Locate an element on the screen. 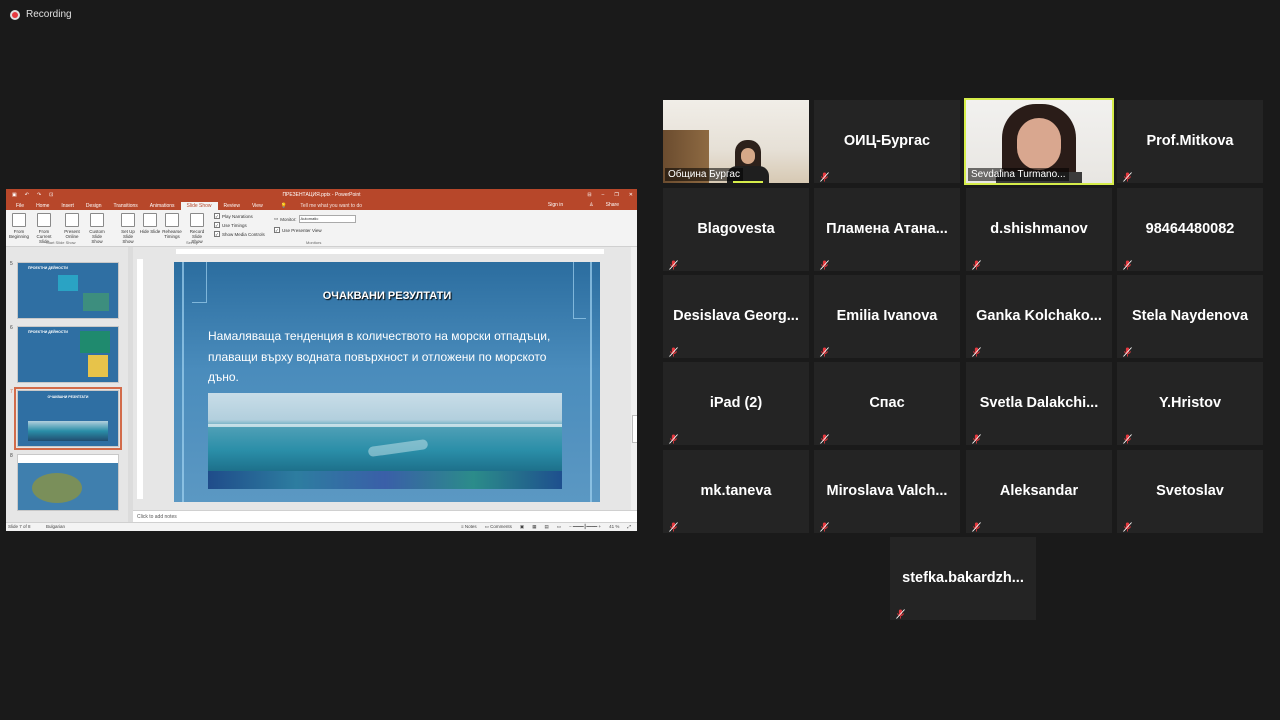 This screenshot has height=720, width=1280. person-icon: ♙ is located at coordinates (591, 205).